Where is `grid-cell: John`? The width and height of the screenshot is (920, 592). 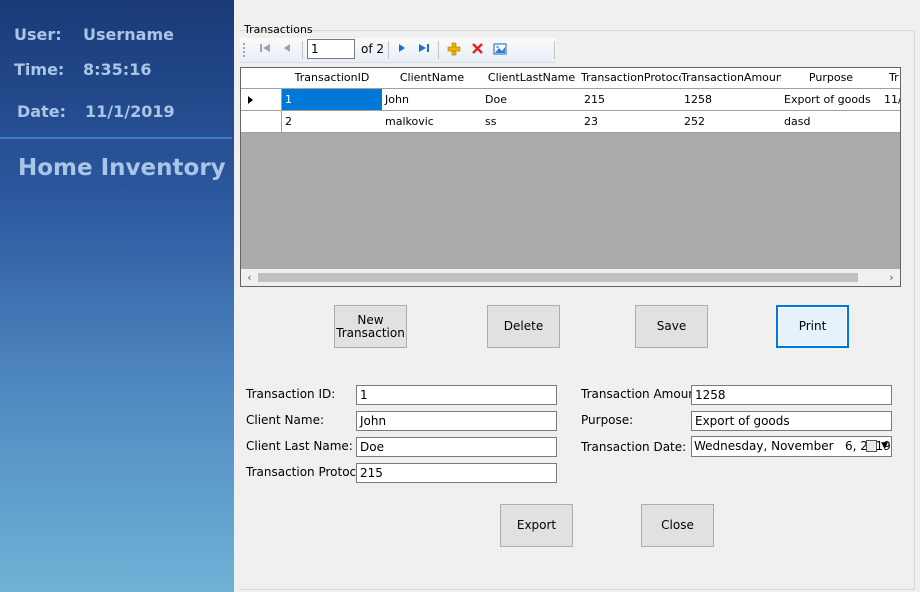
grid-cell: John is located at coordinates (432, 100).